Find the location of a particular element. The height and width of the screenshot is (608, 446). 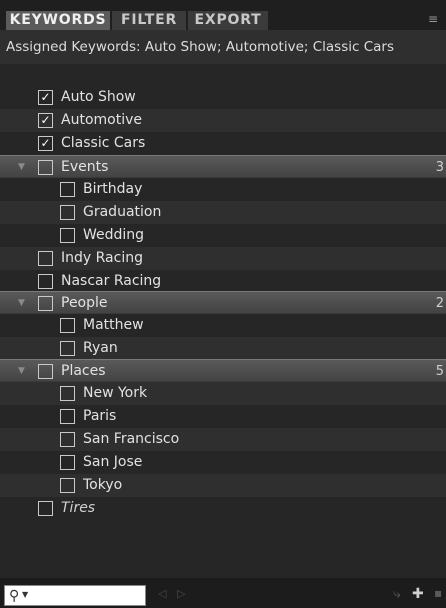

keyword-row: Tires is located at coordinates (223, 508).